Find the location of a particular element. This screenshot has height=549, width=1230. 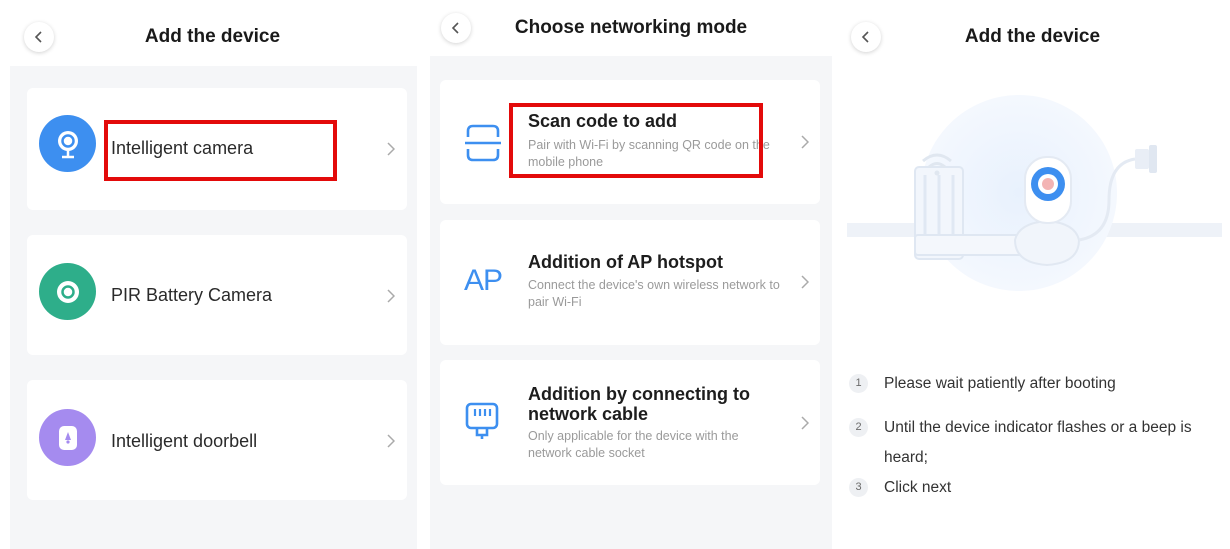

mode-title: Addition of AP hotspot is located at coordinates (625, 262).